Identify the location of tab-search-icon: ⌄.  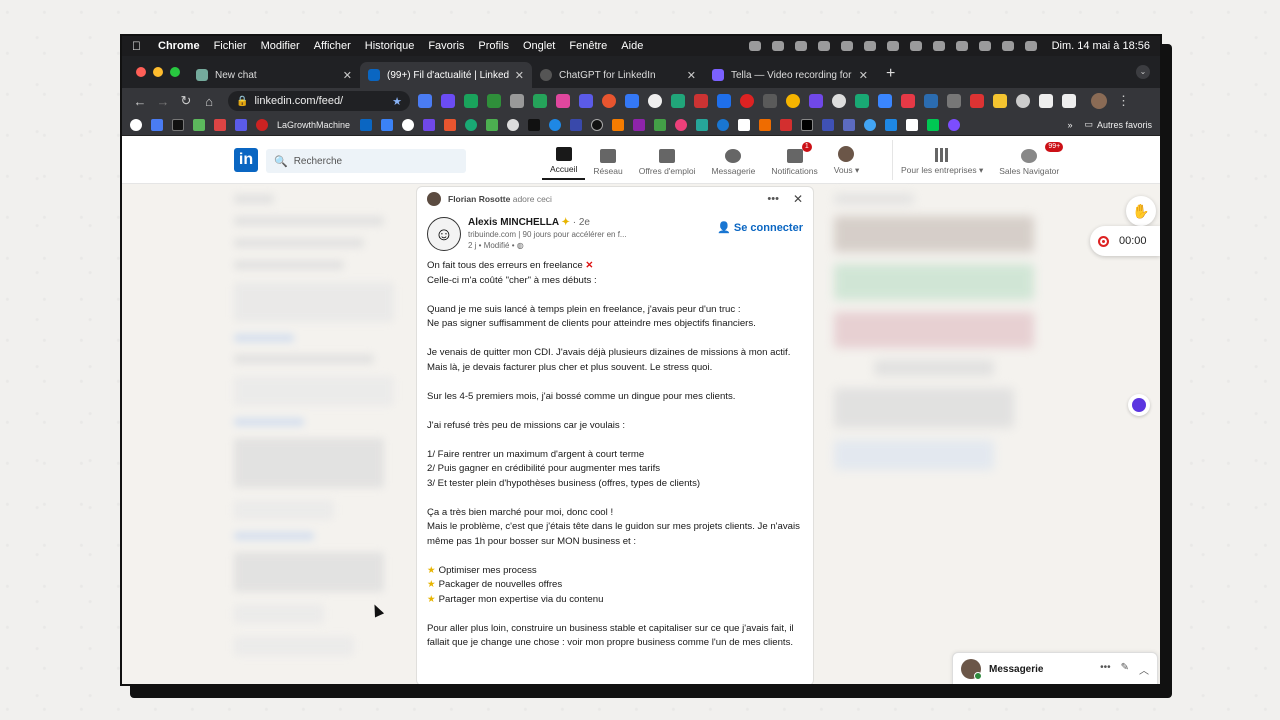
(1143, 72).